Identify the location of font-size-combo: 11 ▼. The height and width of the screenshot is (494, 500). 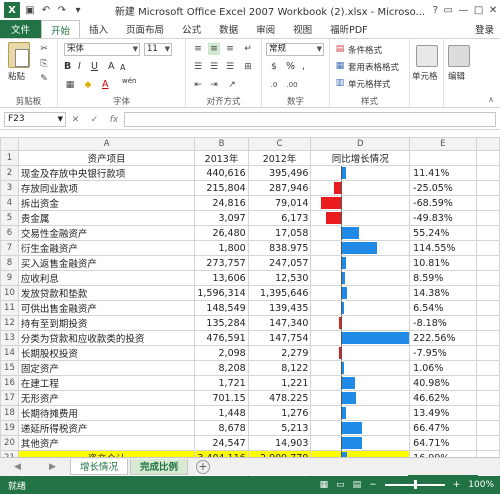
(158, 49).